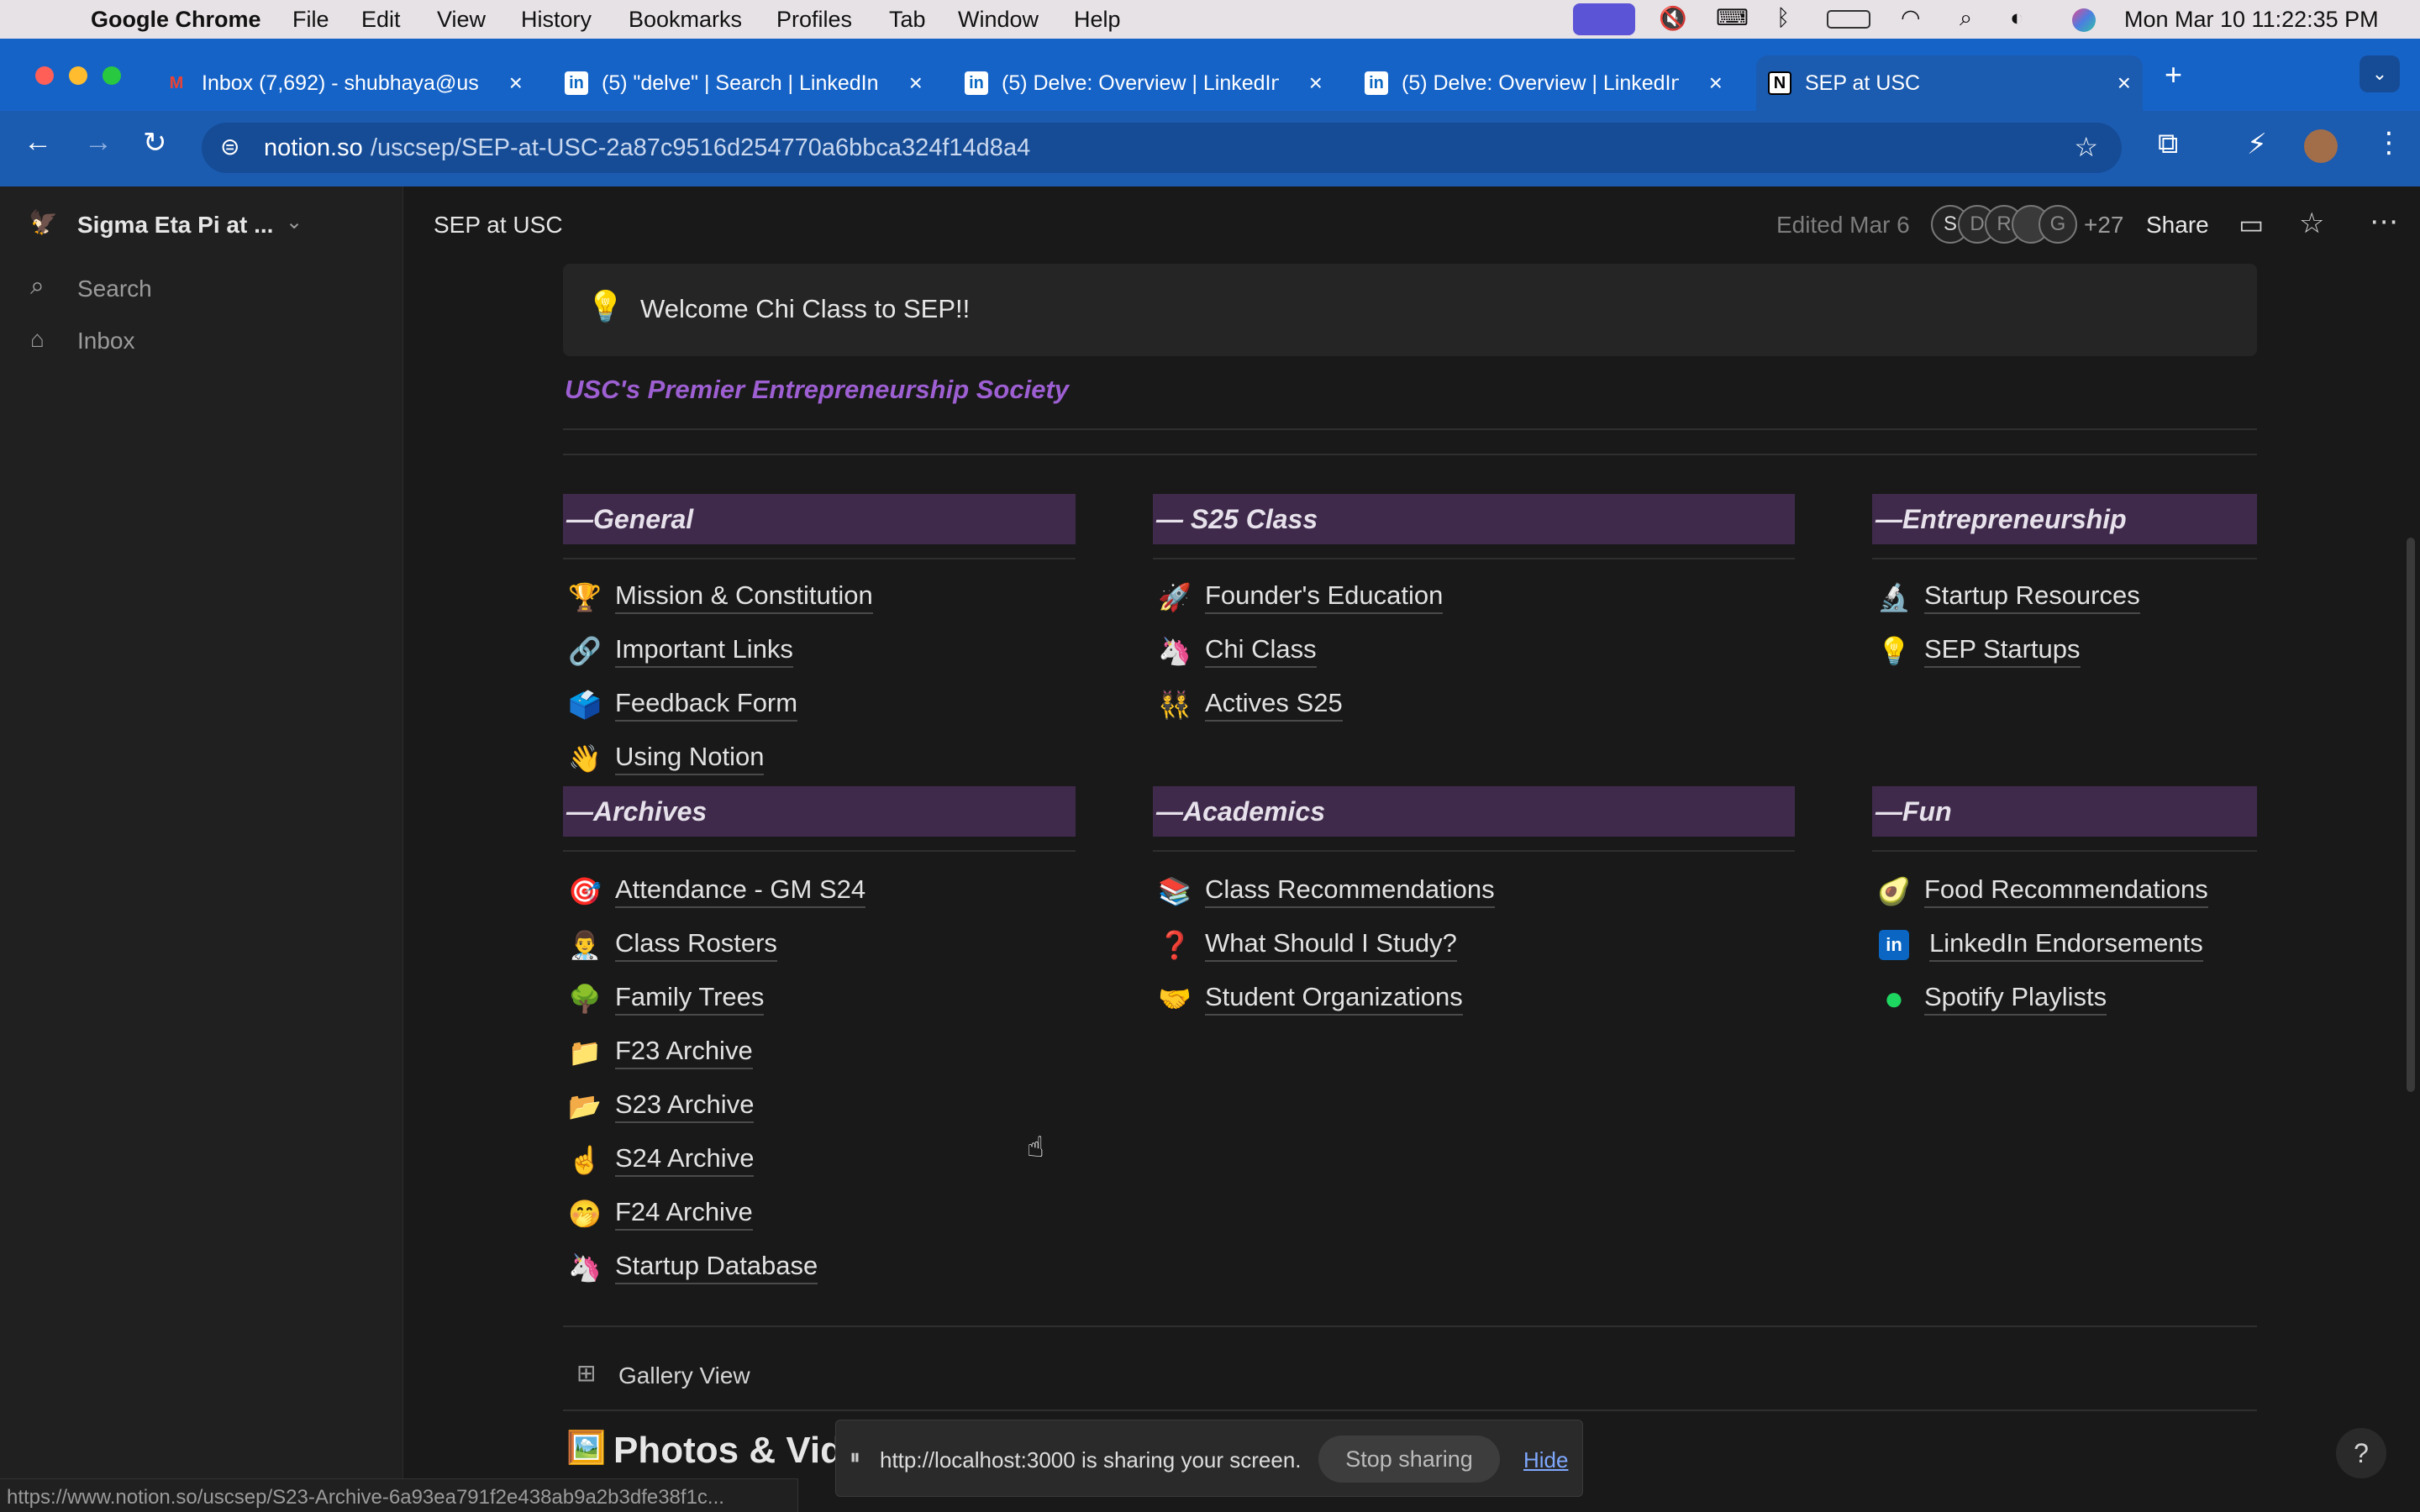  What do you see at coordinates (155, 143) in the screenshot?
I see `reload-icon: ↻` at bounding box center [155, 143].